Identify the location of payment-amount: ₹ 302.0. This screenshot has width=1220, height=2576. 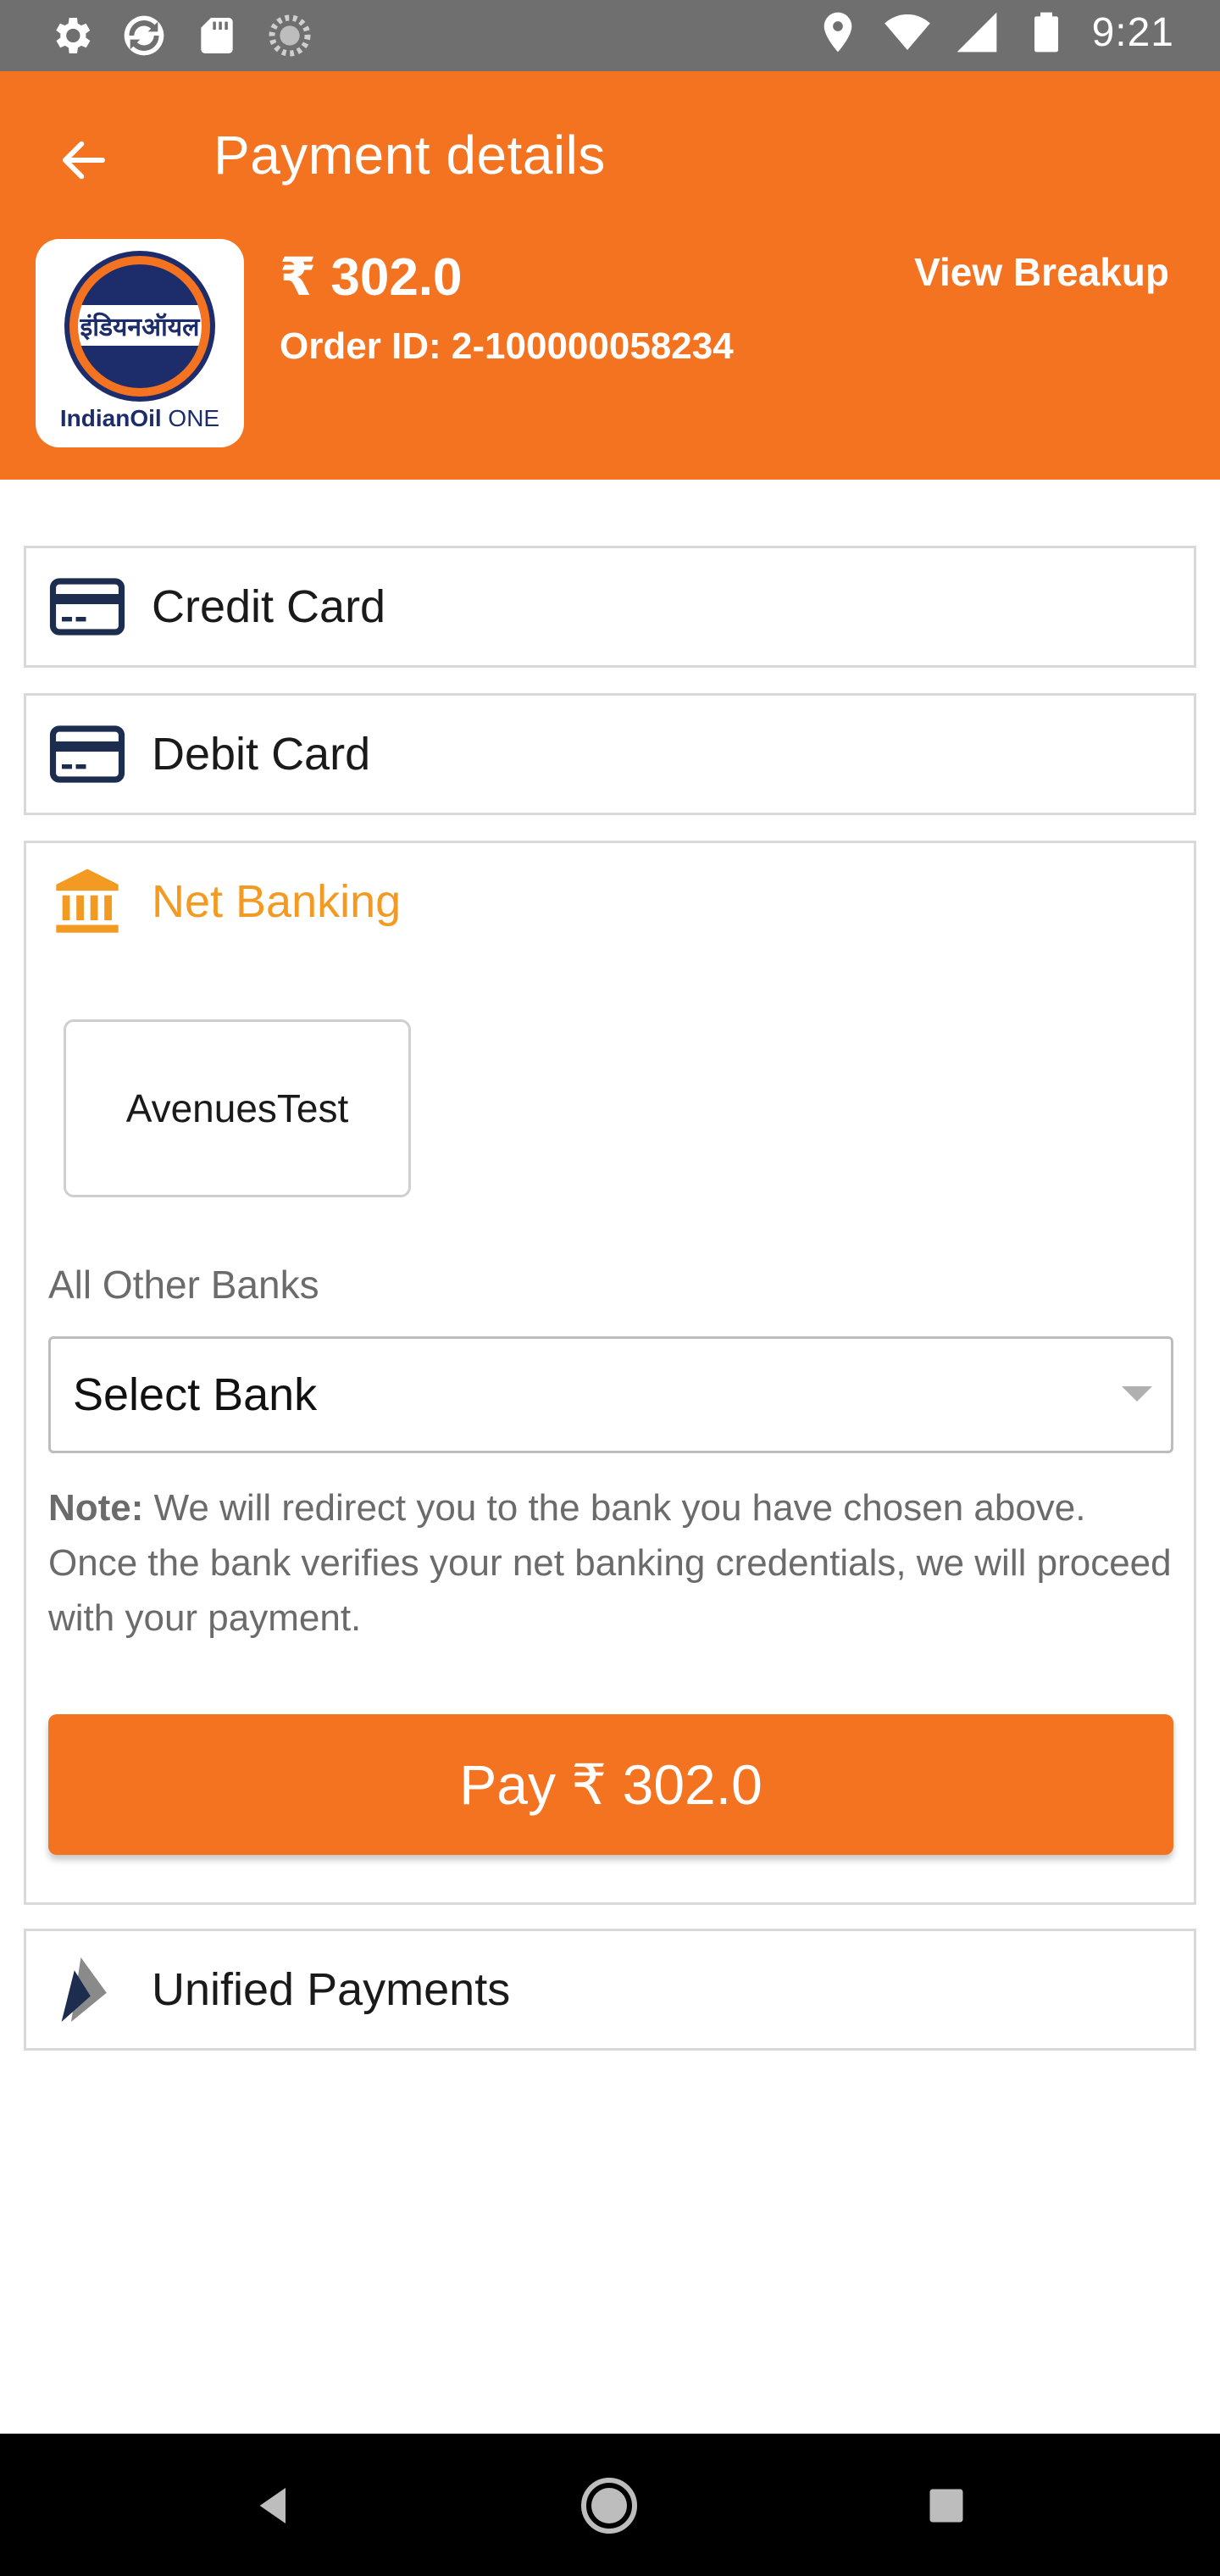
(371, 277).